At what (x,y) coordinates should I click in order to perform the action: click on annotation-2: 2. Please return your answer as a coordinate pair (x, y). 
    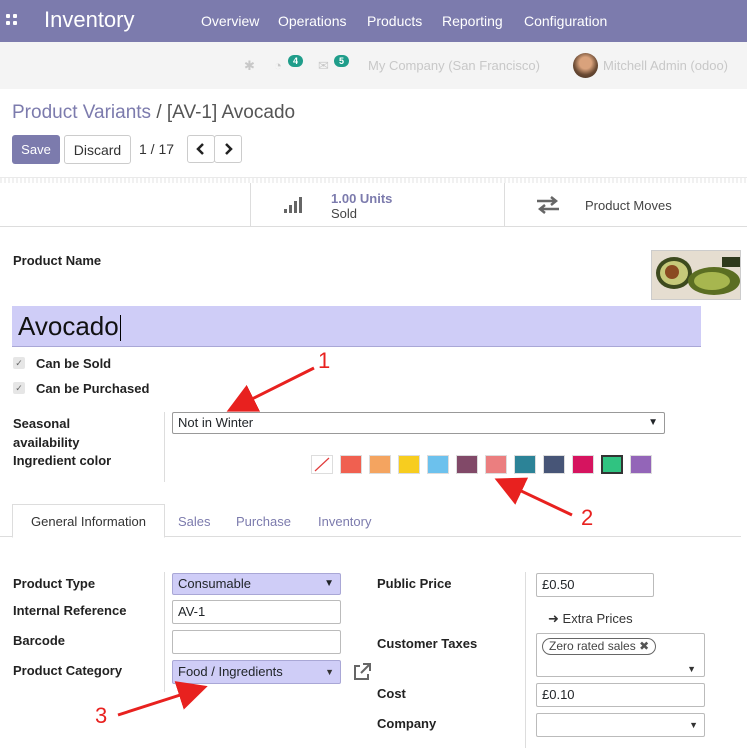
    Looking at the image, I should click on (587, 517).